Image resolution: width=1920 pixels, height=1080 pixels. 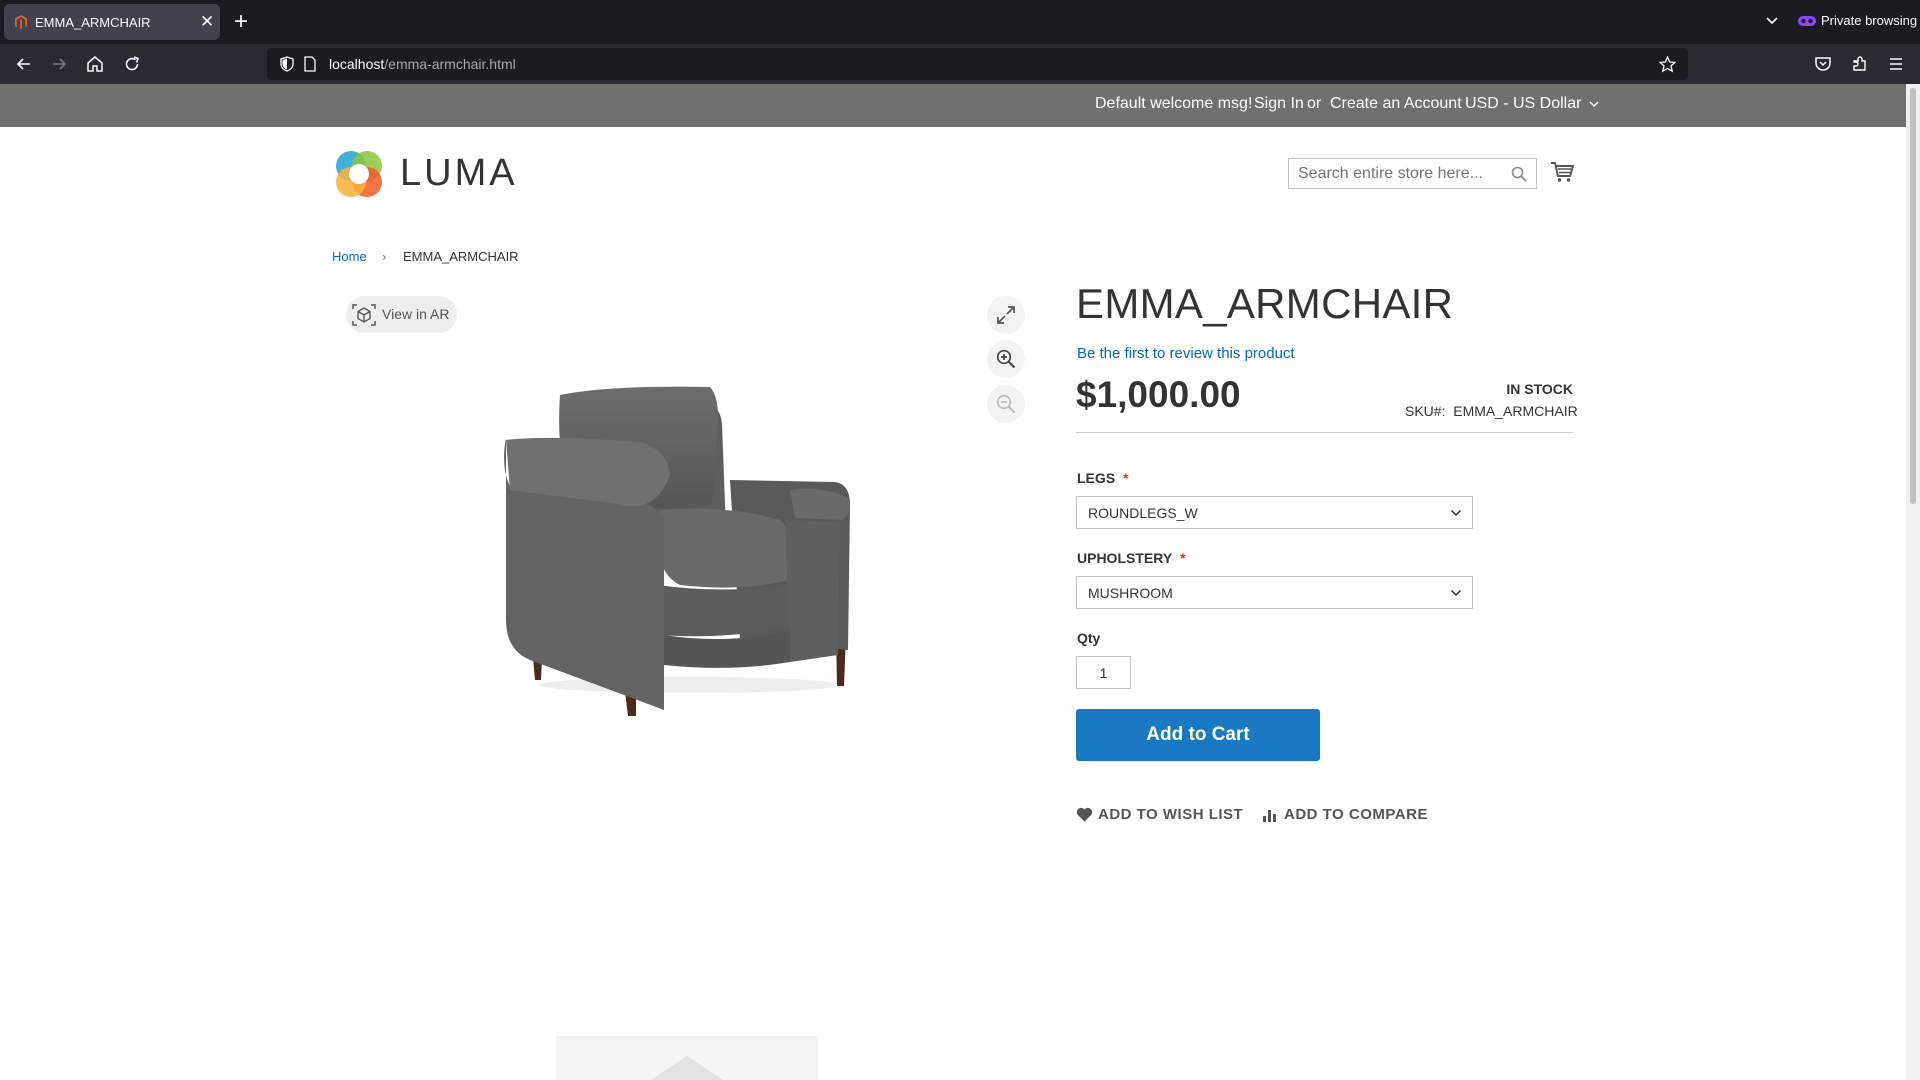 I want to click on scrollbar-thumb, so click(x=1913, y=296).